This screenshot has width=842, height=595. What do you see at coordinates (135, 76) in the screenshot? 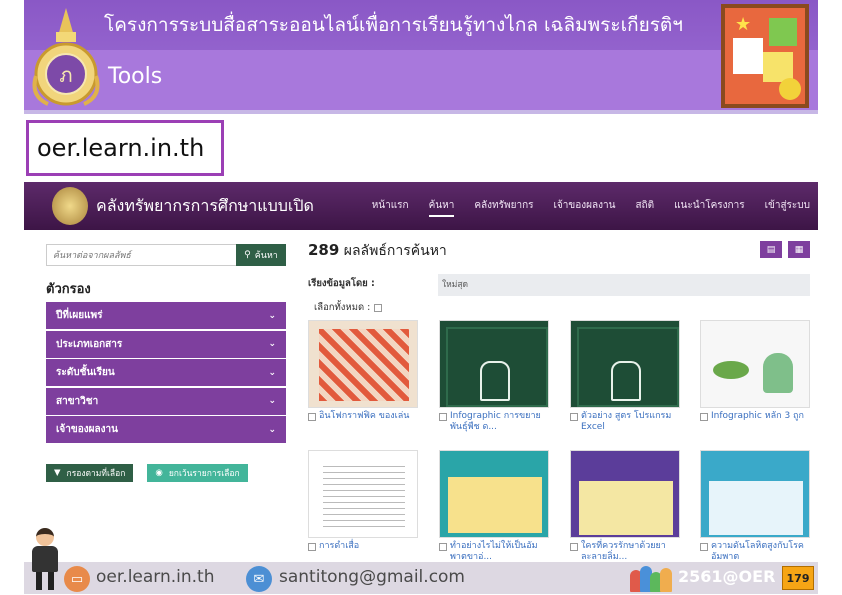
I see `slide-subtitle: Tools` at bounding box center [135, 76].